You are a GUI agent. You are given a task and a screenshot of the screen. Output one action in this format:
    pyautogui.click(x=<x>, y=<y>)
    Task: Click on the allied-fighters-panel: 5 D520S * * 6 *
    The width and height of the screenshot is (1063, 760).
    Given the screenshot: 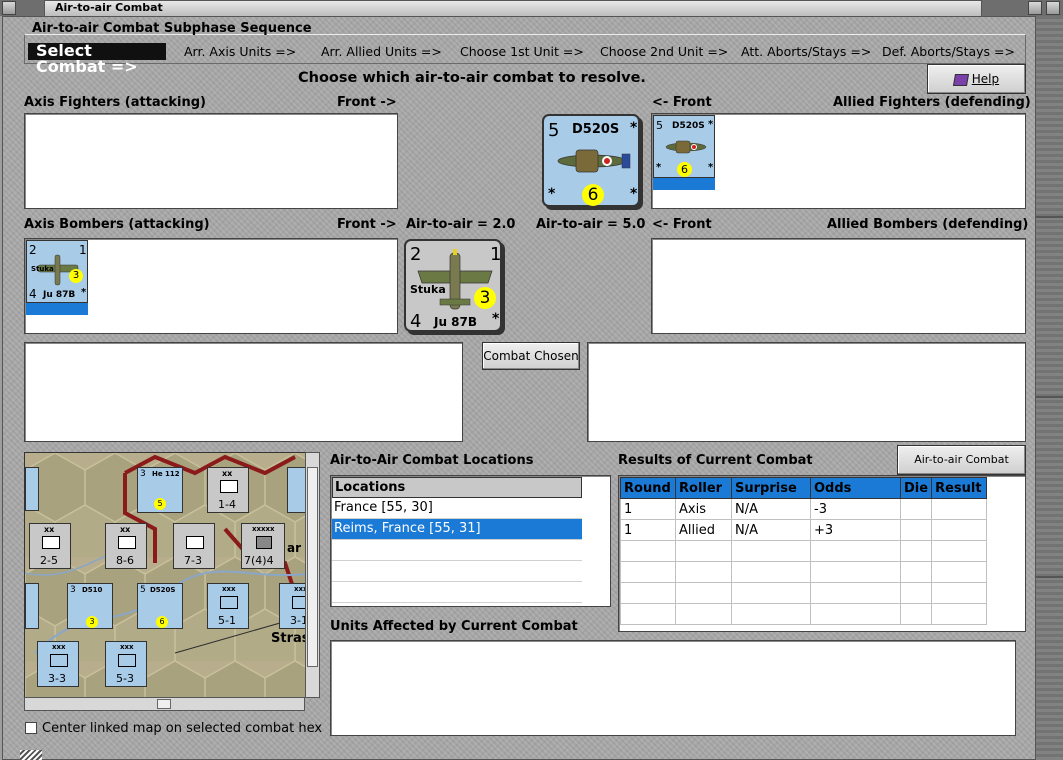 What is the action you would take?
    pyautogui.click(x=838, y=161)
    